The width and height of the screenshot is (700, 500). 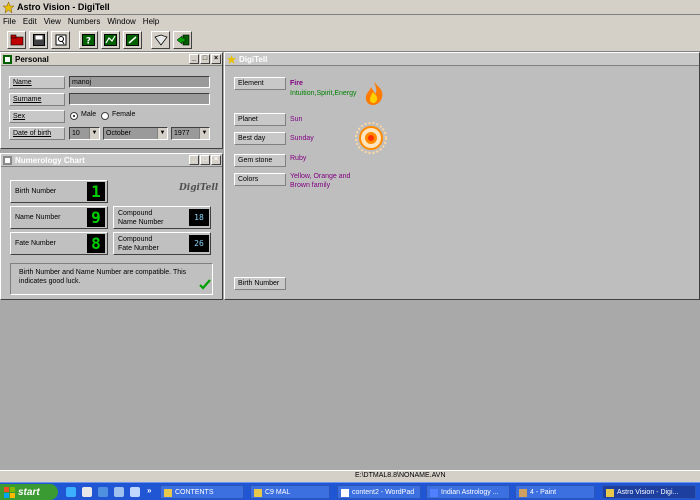 I want to click on sex-label: Sex, so click(x=37, y=116).